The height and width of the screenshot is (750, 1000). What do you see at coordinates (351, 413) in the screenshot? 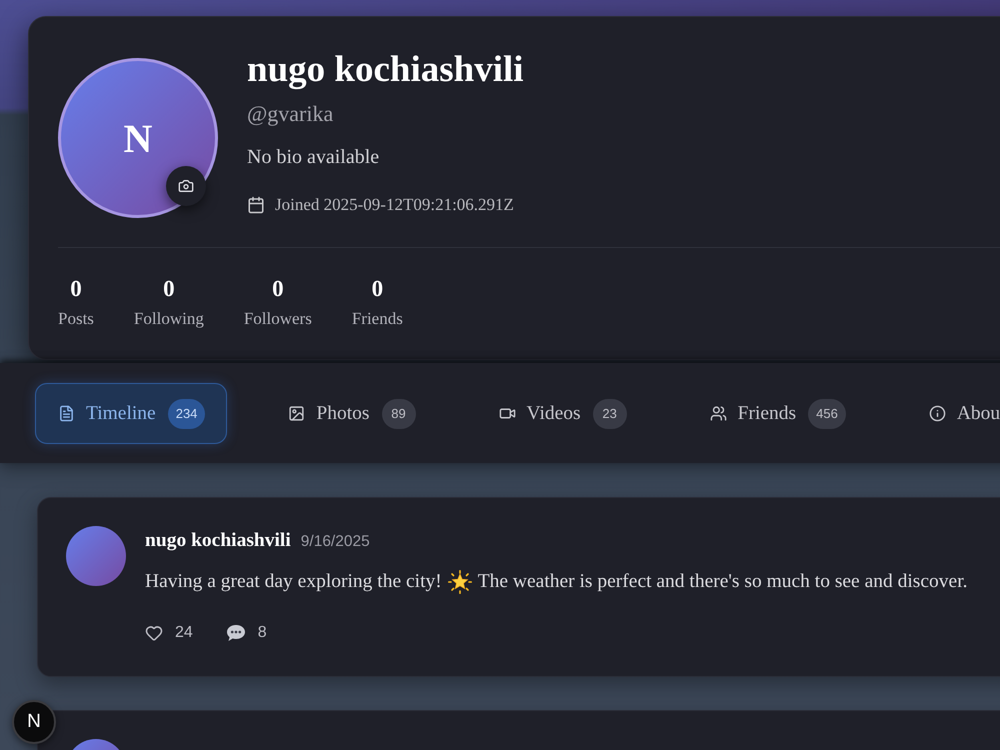
I see `tab: Photos 89` at bounding box center [351, 413].